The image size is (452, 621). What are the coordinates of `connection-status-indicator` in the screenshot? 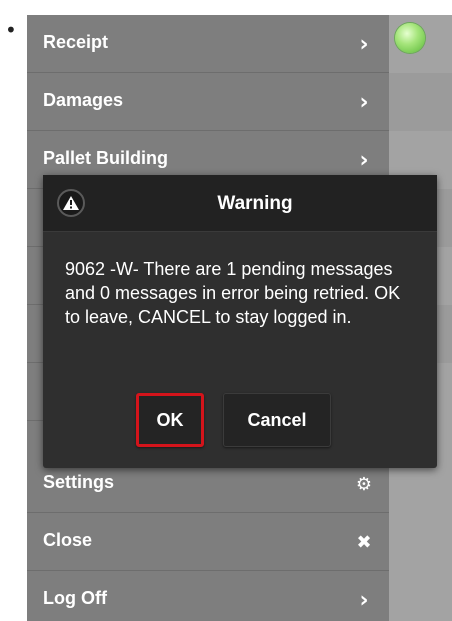 It's located at (410, 38).